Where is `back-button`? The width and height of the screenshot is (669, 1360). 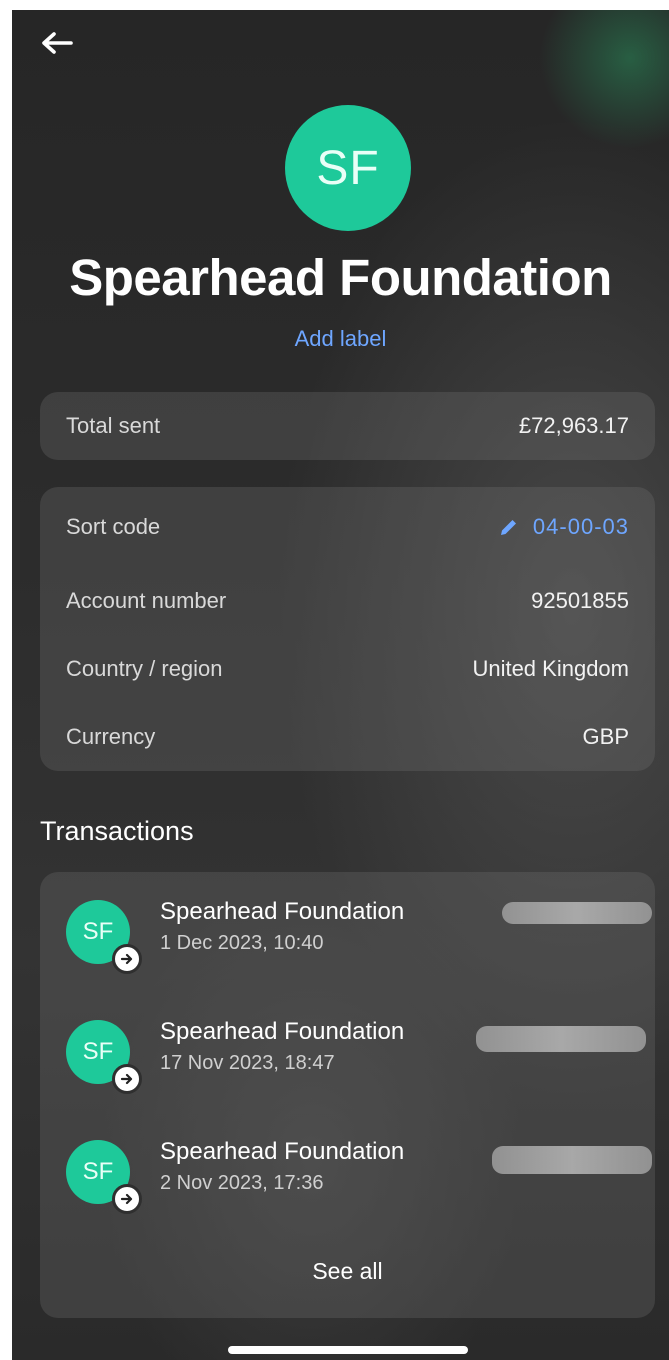 back-button is located at coordinates (57, 43).